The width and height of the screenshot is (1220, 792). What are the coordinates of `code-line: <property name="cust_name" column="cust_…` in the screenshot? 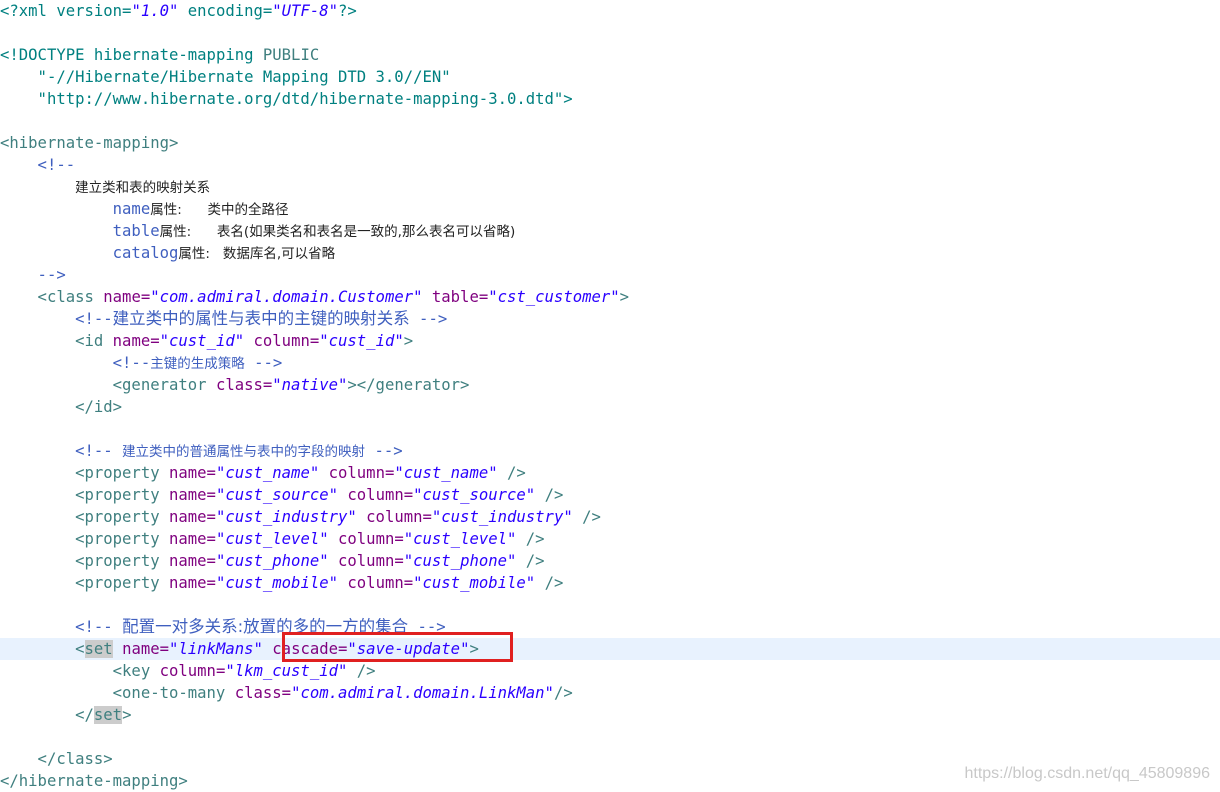 It's located at (610, 473).